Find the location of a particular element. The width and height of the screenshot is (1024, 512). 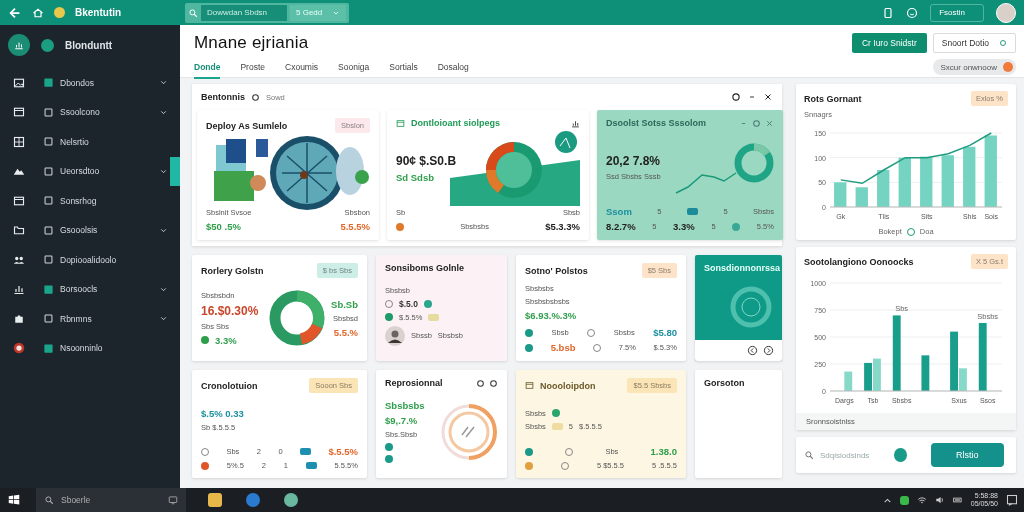

sidebar-item: Nsoonninlo is located at coordinates (90, 348).